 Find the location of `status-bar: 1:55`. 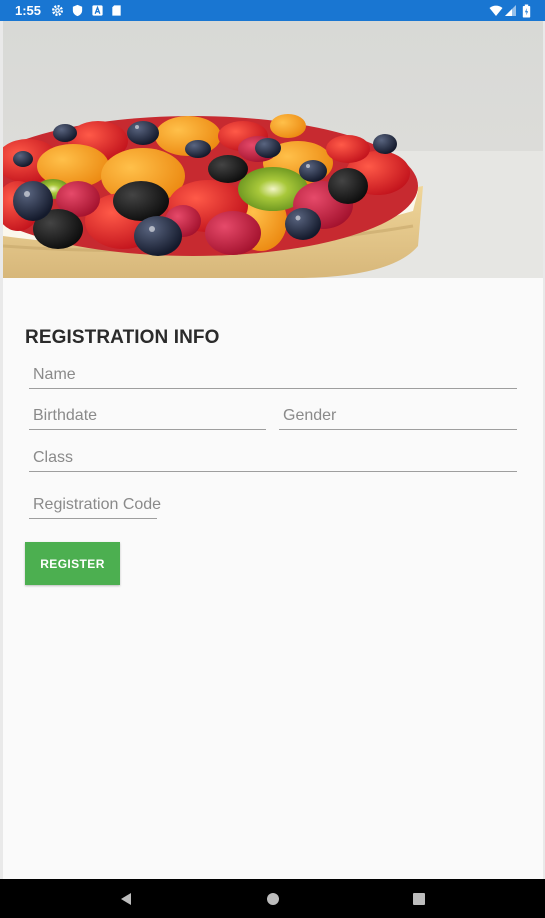

status-bar: 1:55 is located at coordinates (272, 10).